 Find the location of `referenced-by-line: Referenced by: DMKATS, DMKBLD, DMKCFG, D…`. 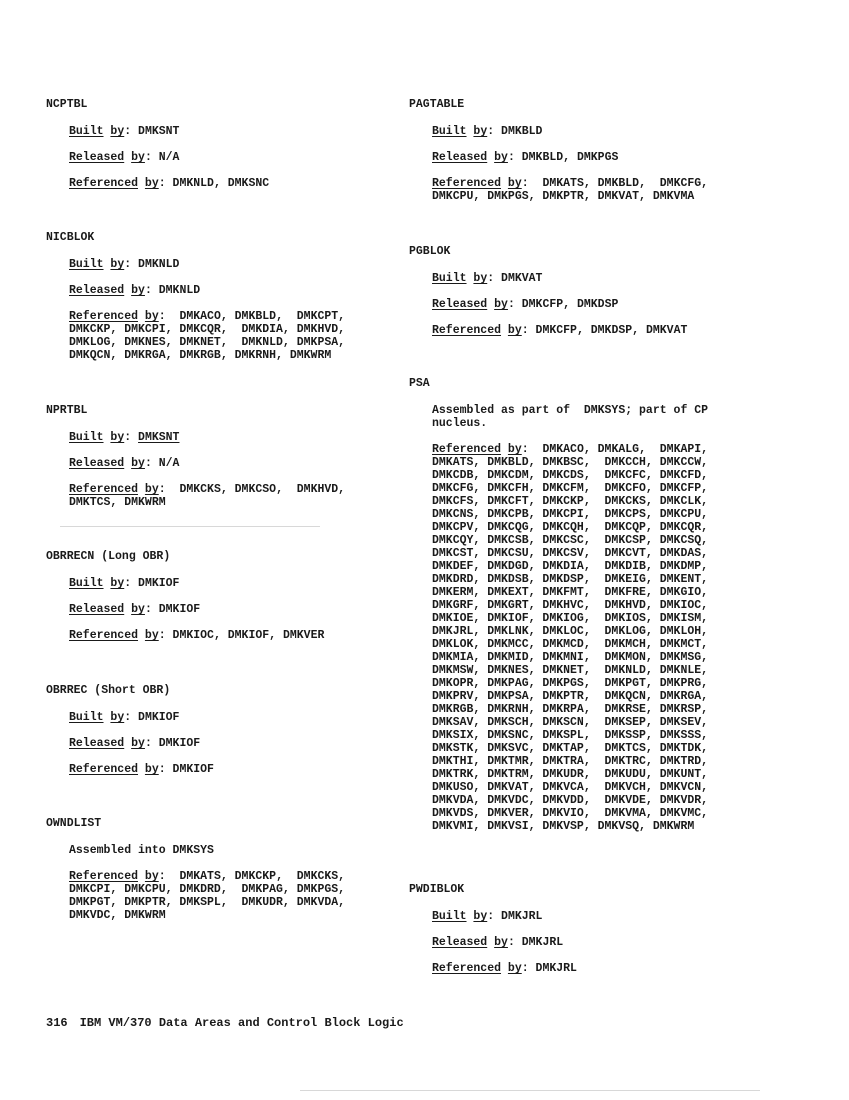

referenced-by-line: Referenced by: DMKATS, DMKBLD, DMKCFG, D… is located at coordinates (570, 190).